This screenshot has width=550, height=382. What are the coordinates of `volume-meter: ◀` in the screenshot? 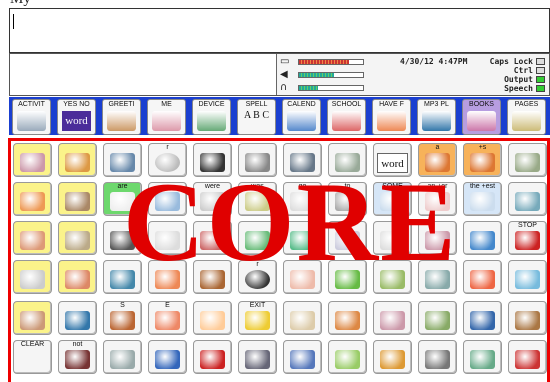 It's located at (340, 75).